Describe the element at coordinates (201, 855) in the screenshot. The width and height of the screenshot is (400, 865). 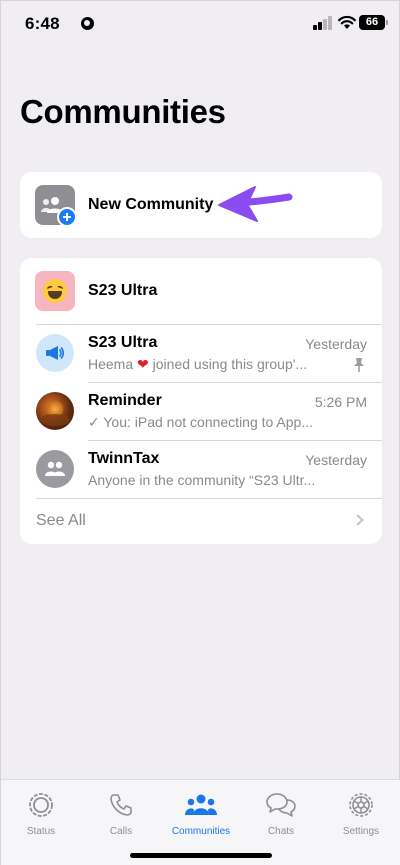
I see `home-indicator` at that location.